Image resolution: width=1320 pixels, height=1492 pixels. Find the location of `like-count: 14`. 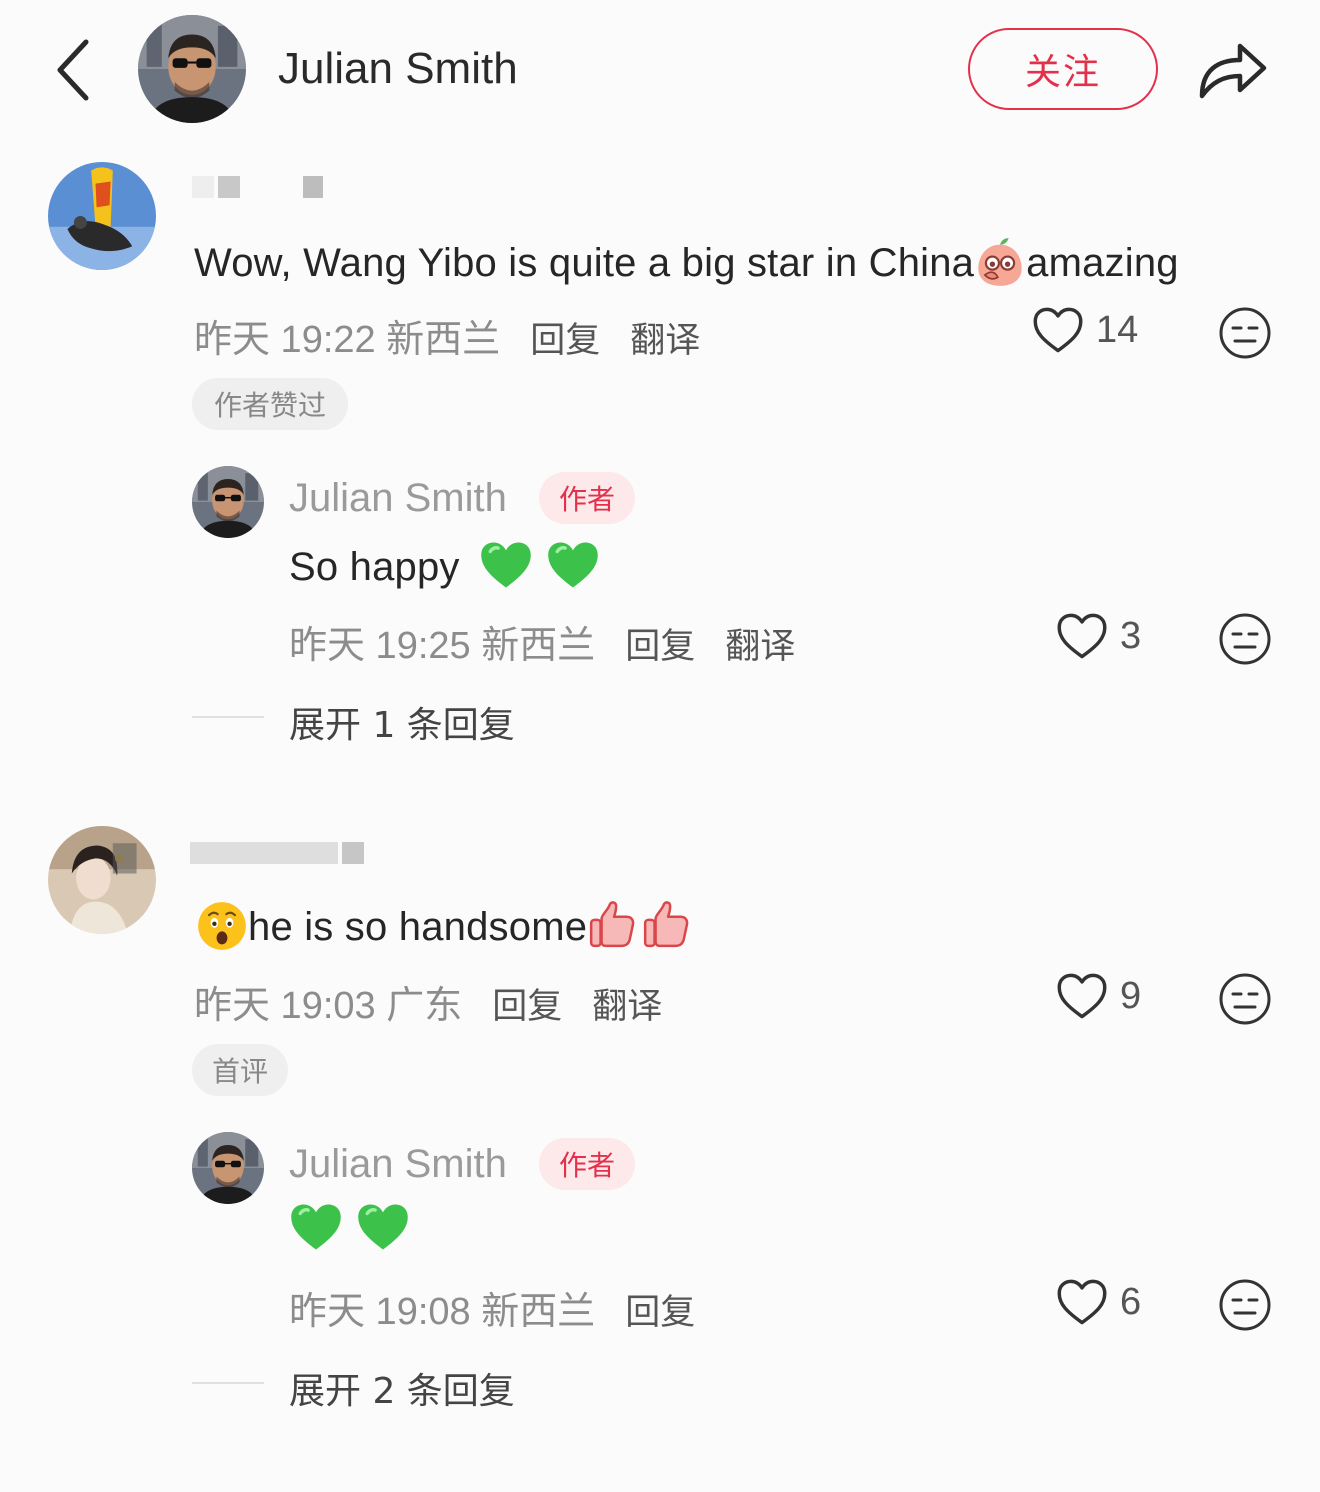

like-count: 14 is located at coordinates (1117, 329).